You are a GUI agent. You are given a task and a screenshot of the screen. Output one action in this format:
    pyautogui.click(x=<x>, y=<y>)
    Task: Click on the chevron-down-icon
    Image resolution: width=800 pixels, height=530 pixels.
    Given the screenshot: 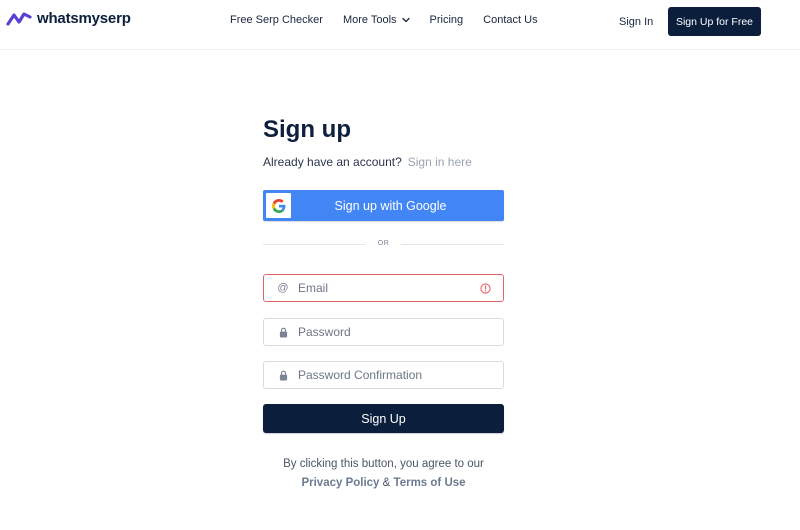 What is the action you would take?
    pyautogui.click(x=405, y=20)
    